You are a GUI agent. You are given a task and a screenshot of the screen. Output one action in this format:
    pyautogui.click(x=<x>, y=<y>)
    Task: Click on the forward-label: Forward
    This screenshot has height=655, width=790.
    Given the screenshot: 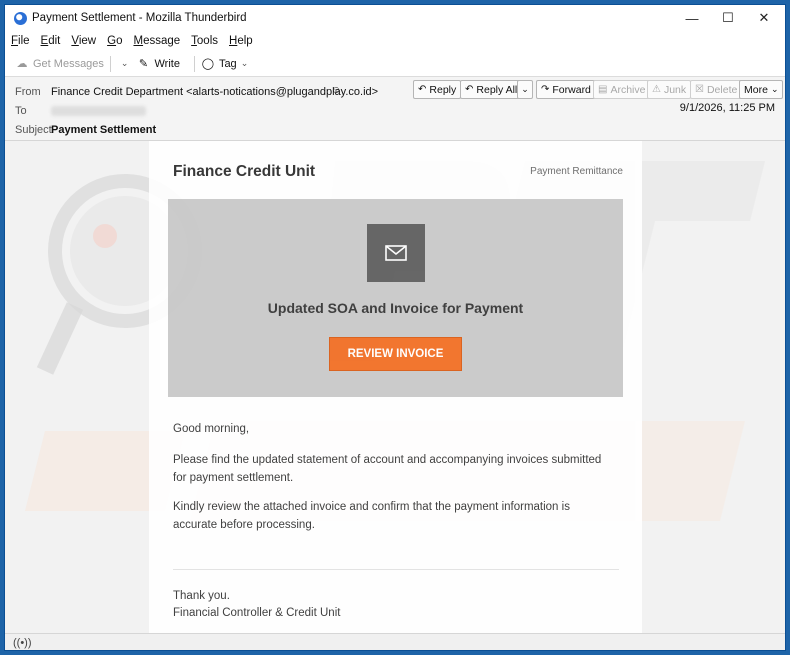 What is the action you would take?
    pyautogui.click(x=571, y=89)
    